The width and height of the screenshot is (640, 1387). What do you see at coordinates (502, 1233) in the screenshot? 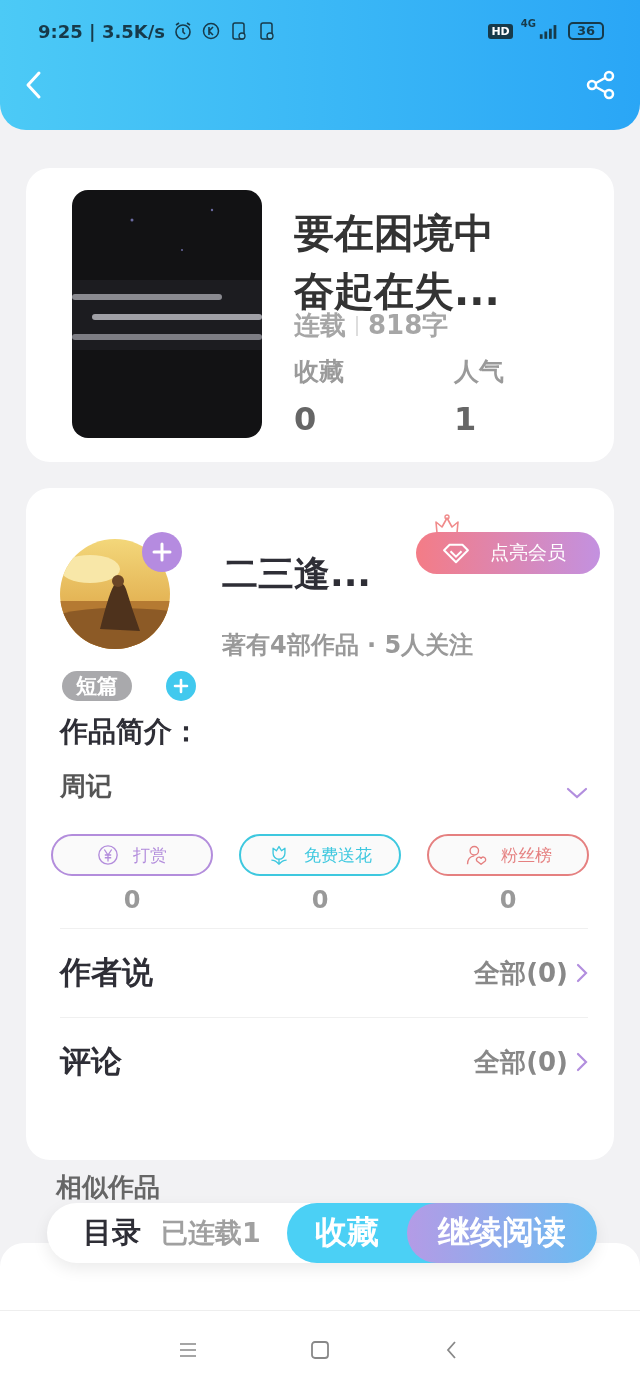
I see `continue-reading-button: 继续阅读` at bounding box center [502, 1233].